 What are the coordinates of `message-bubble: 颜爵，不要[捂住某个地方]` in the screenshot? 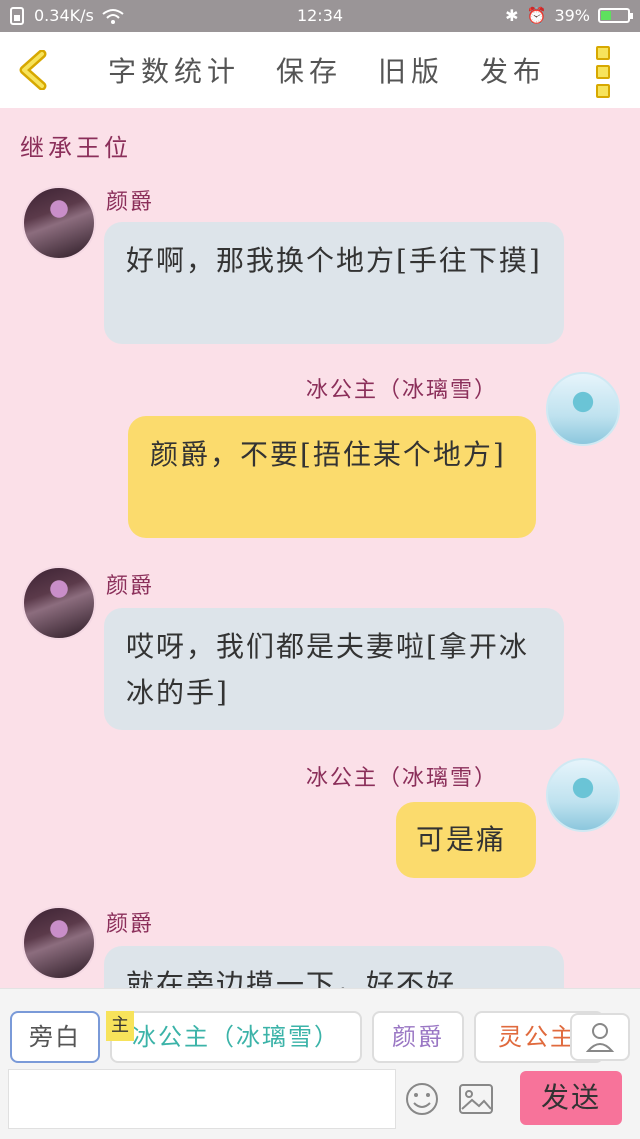 It's located at (332, 477).